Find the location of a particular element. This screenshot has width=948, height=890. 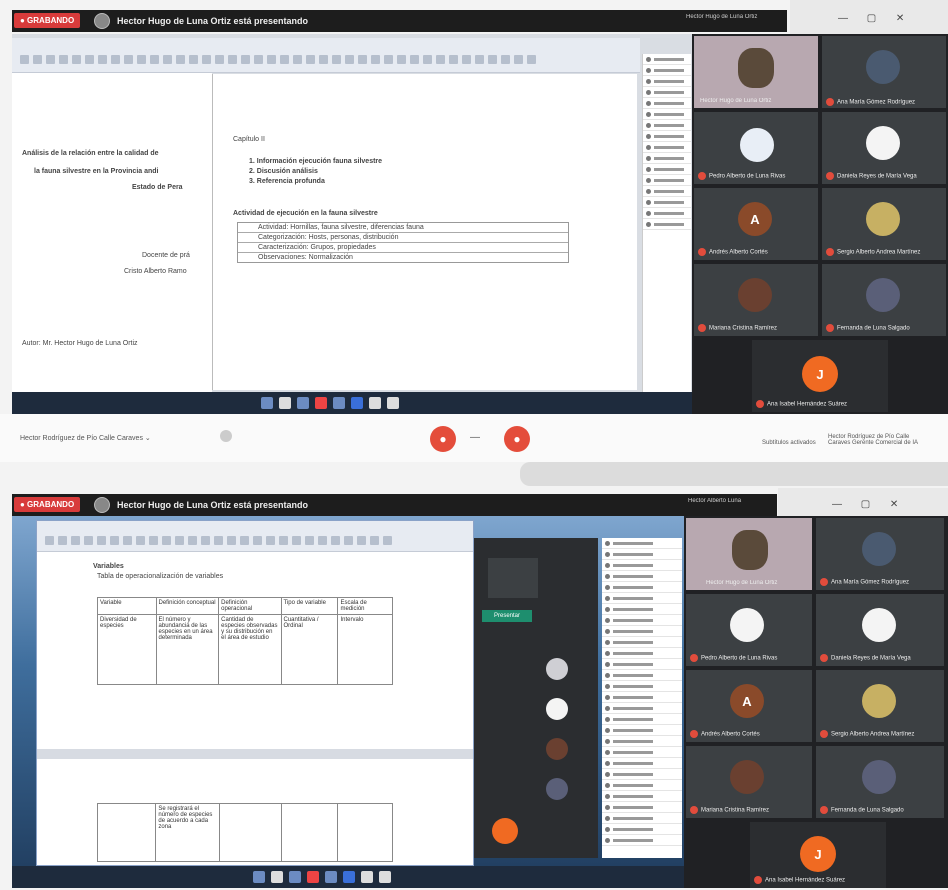

avatar: A is located at coordinates (747, 701).